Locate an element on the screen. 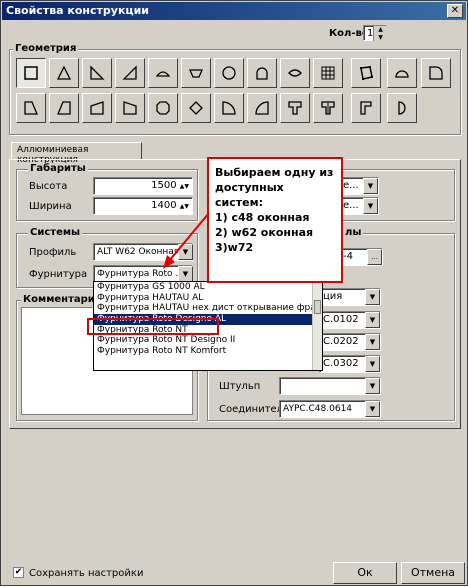 The image size is (468, 587). ok-button: Ок is located at coordinates (365, 573).